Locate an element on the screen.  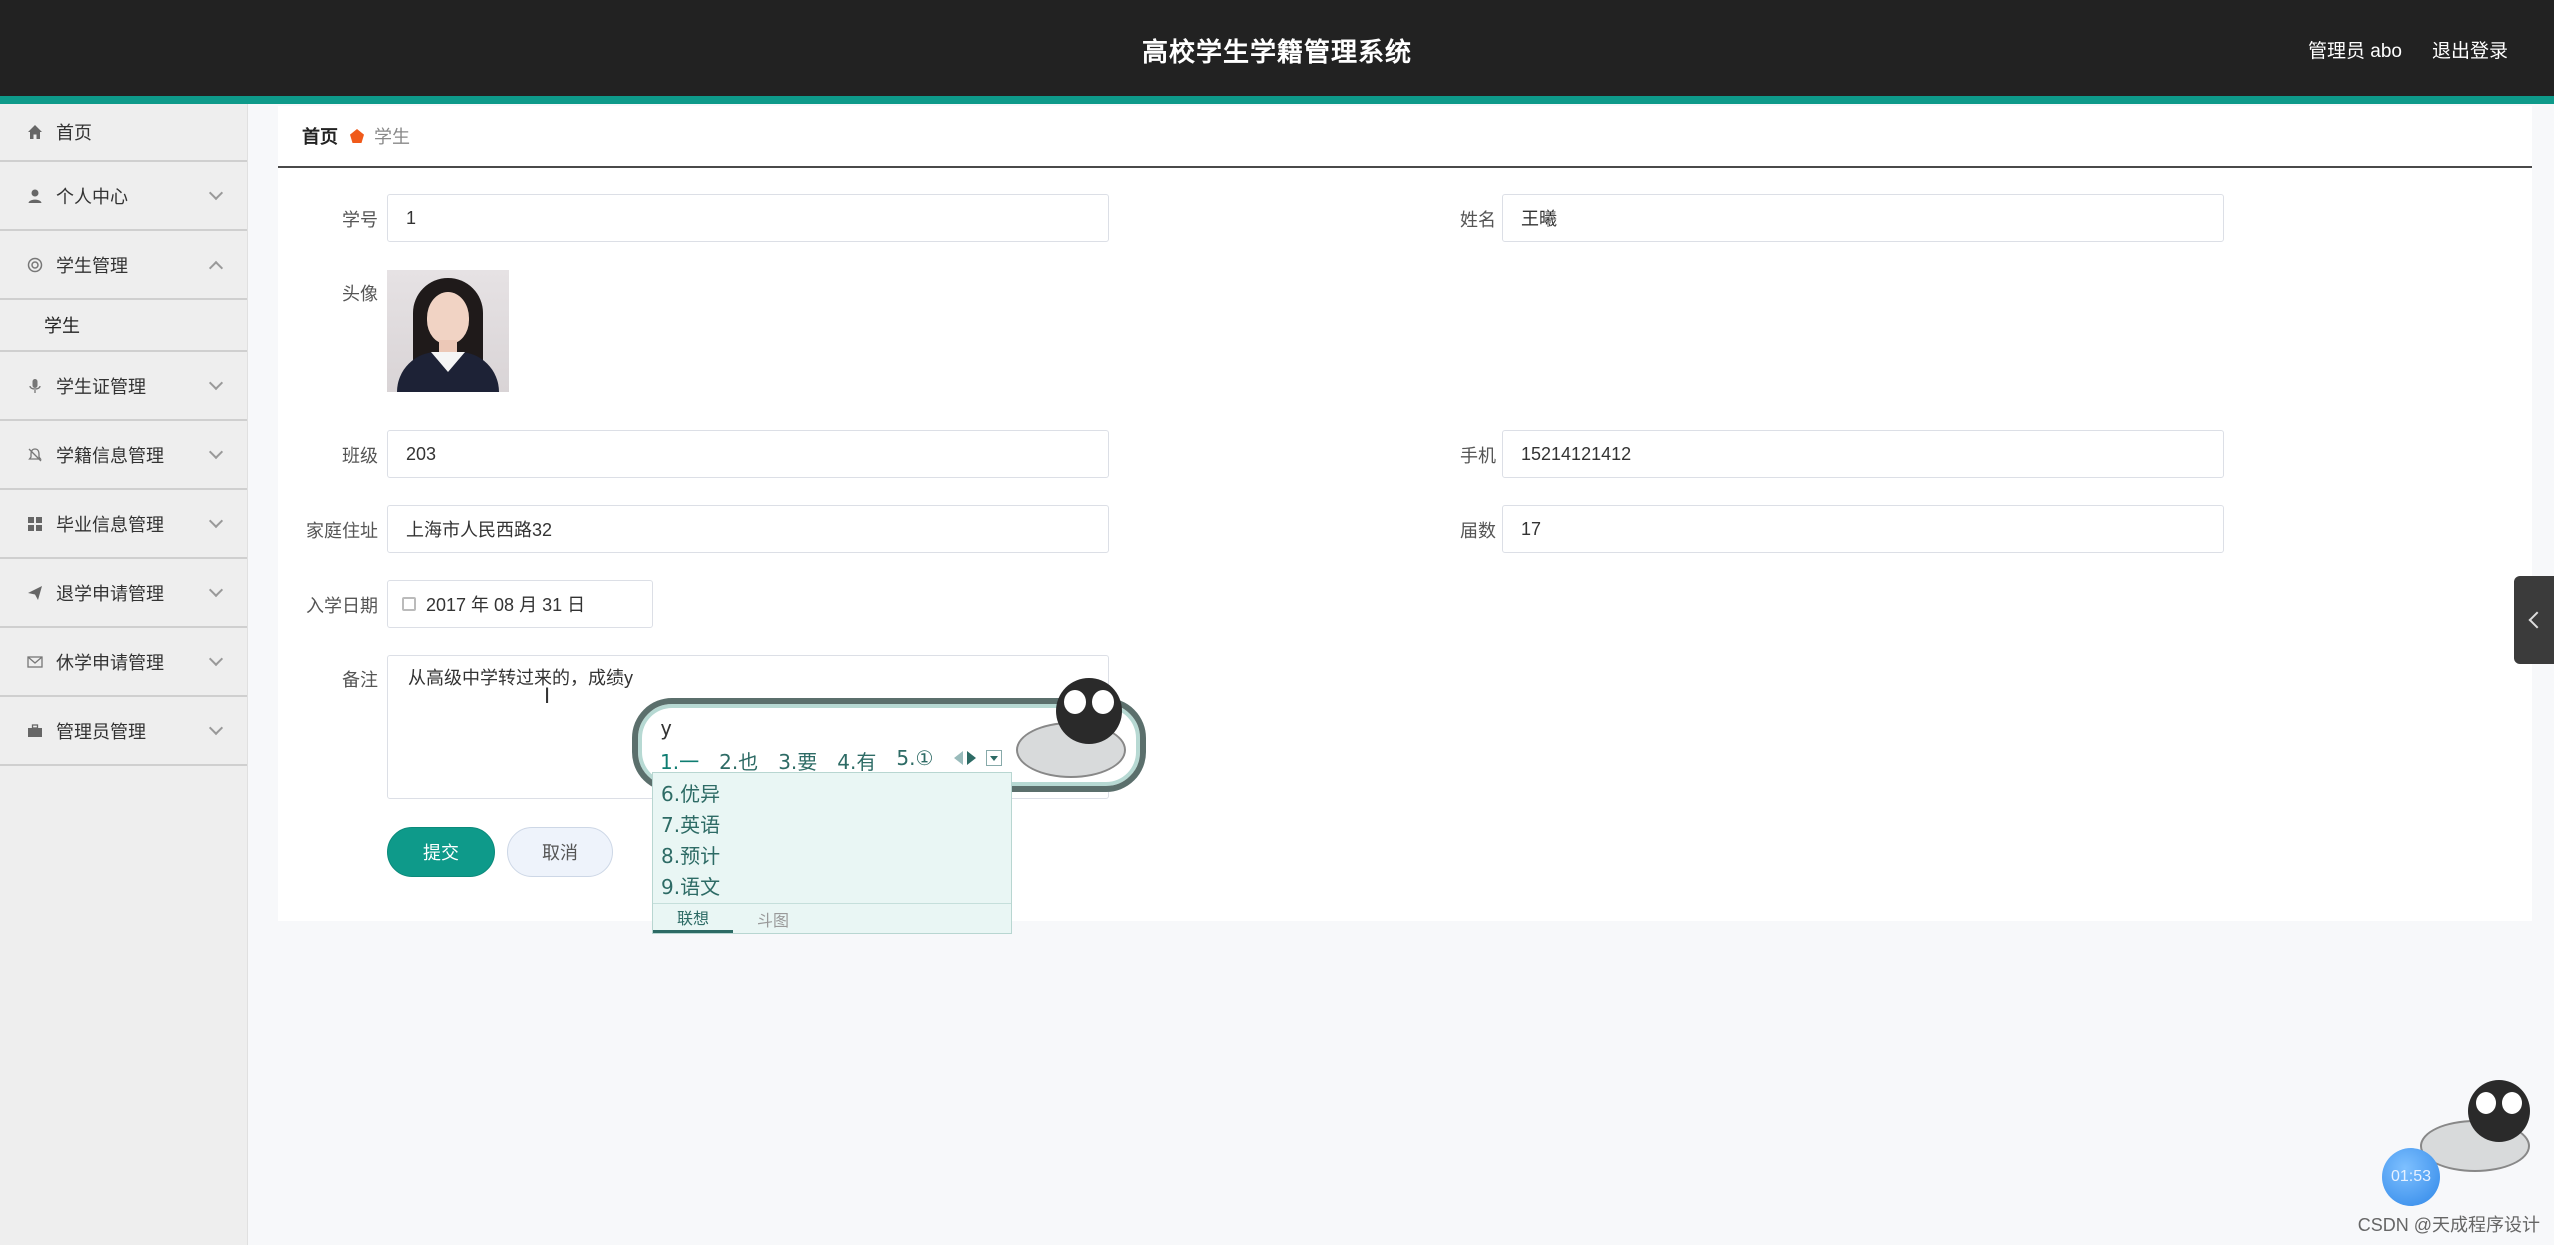
sidebar-item-personal-center: 个人中心 is located at coordinates (123, 196).